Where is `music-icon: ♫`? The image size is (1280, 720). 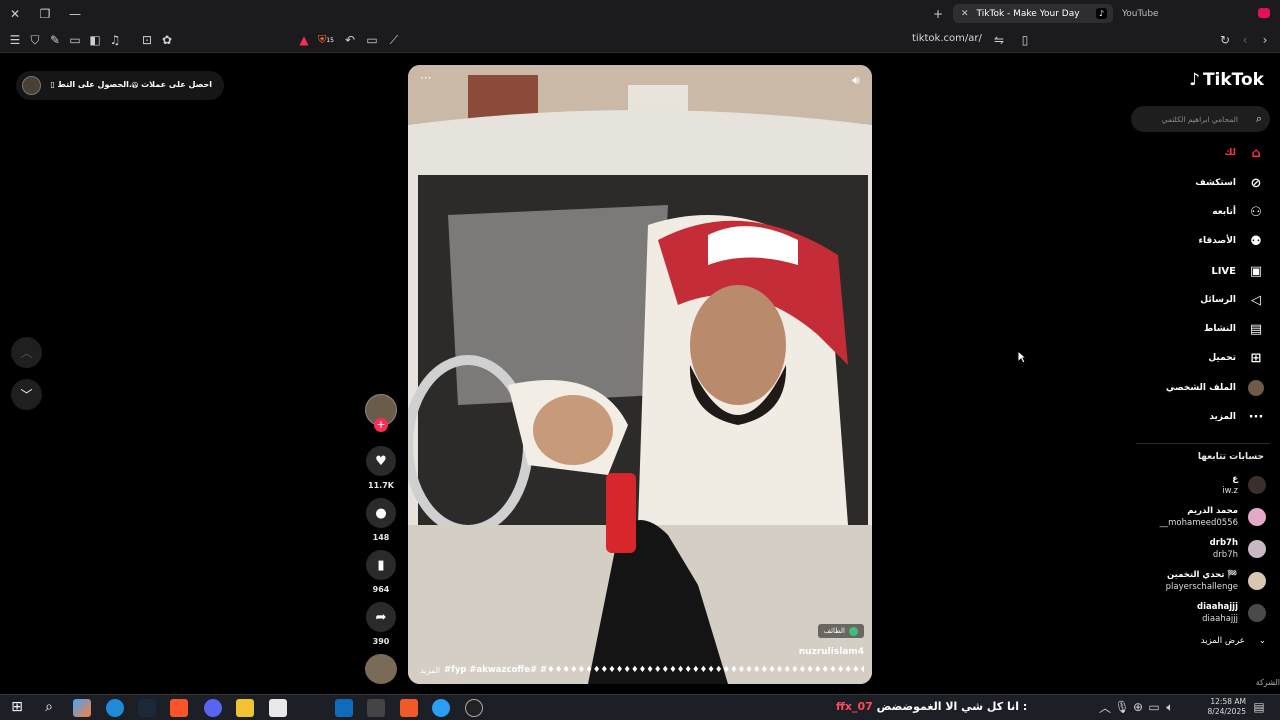
music-icon: ♫ is located at coordinates (115, 40).